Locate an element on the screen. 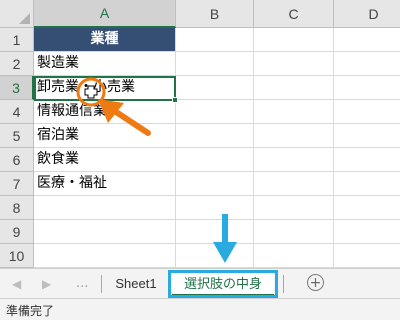 This screenshot has height=320, width=400. cell-d4 is located at coordinates (367, 112).